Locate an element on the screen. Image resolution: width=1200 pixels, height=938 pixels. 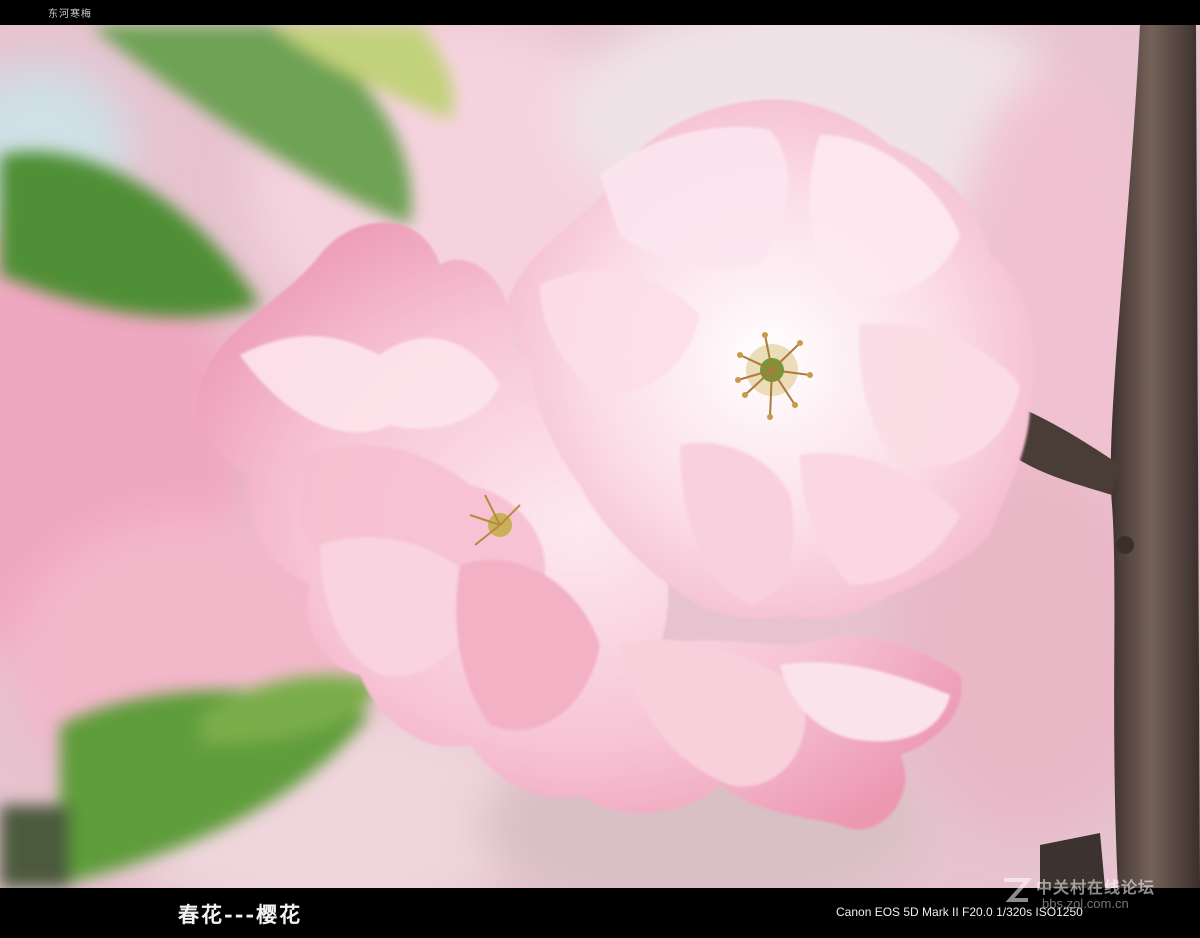
zol-logo-icon is located at coordinates (1018, 890).